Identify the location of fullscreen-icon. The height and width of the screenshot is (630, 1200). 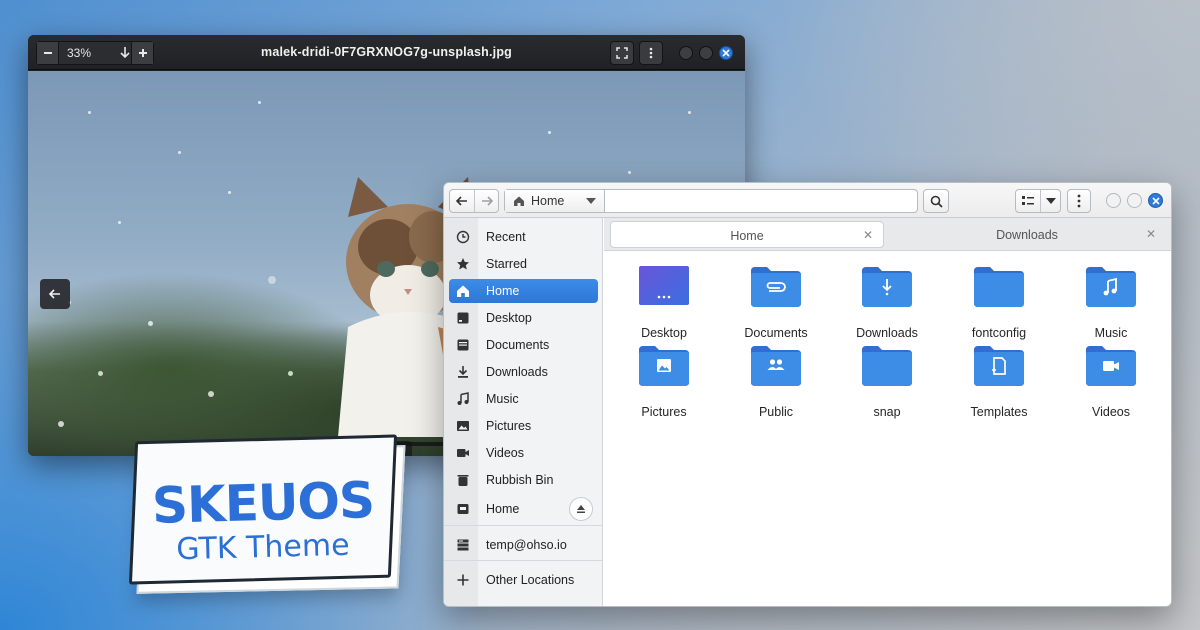
(622, 53).